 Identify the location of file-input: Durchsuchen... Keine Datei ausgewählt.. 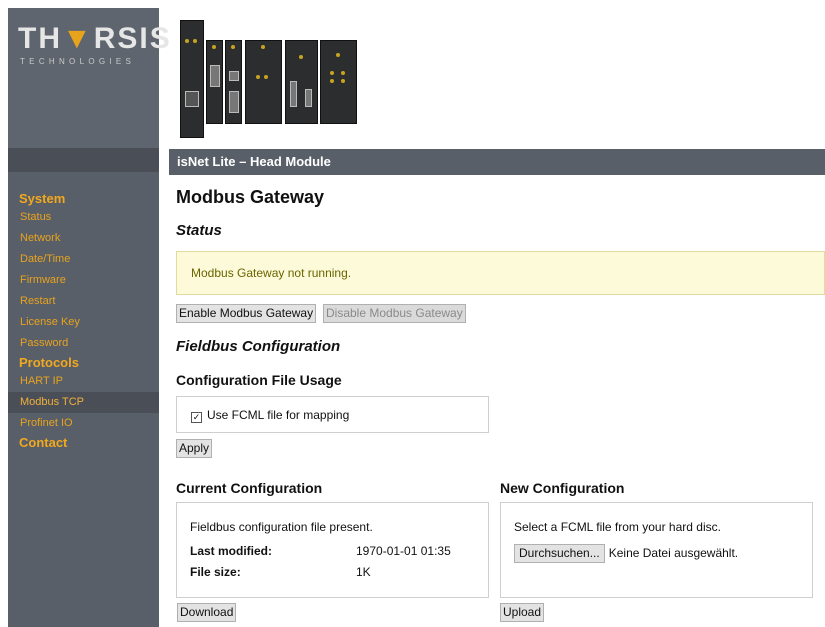
(626, 553).